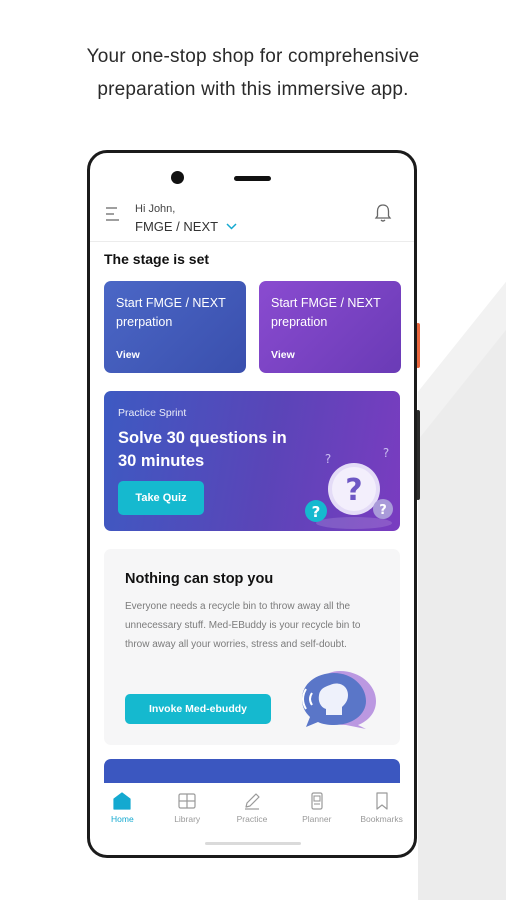  I want to click on question-bubbles-illustration: ? ? ? ? ?, so click(349, 487).